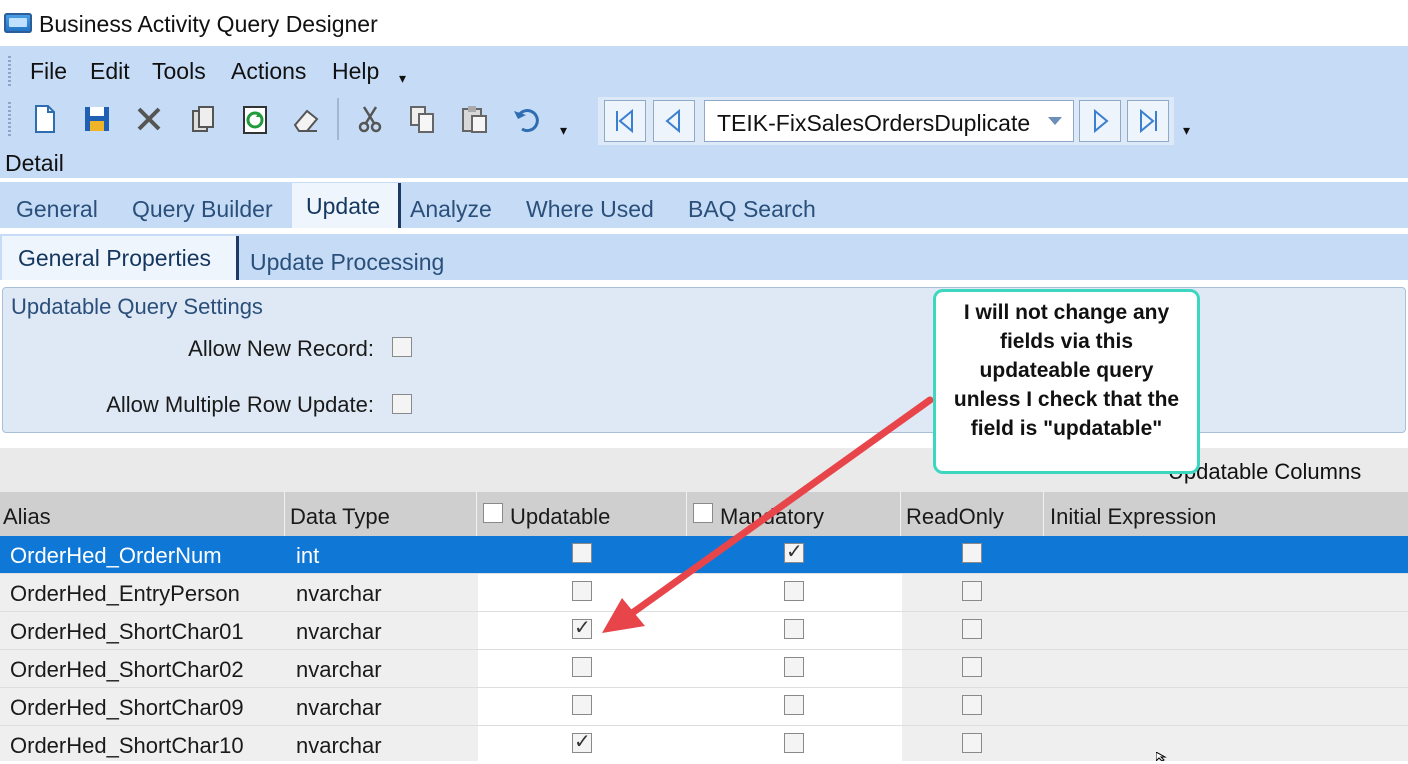 Image resolution: width=1408 pixels, height=764 pixels. What do you see at coordinates (9, 71) in the screenshot?
I see `menu-grip` at bounding box center [9, 71].